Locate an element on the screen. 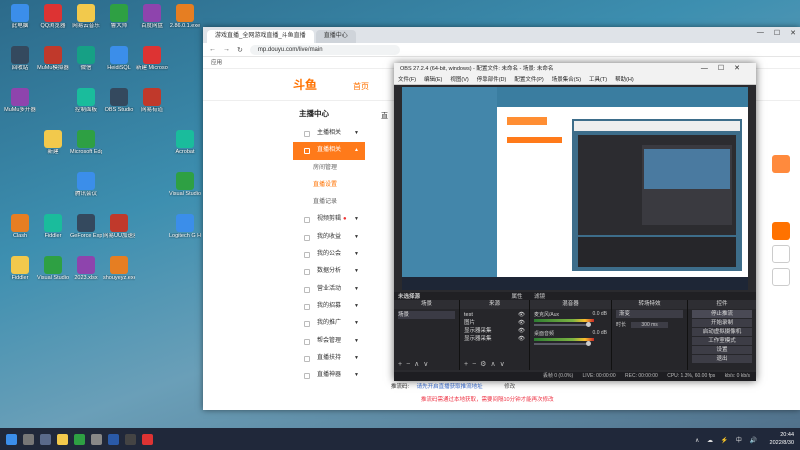 The image size is (800, 450). sidebar-item: ▼ 主播相关 is located at coordinates (329, 133).